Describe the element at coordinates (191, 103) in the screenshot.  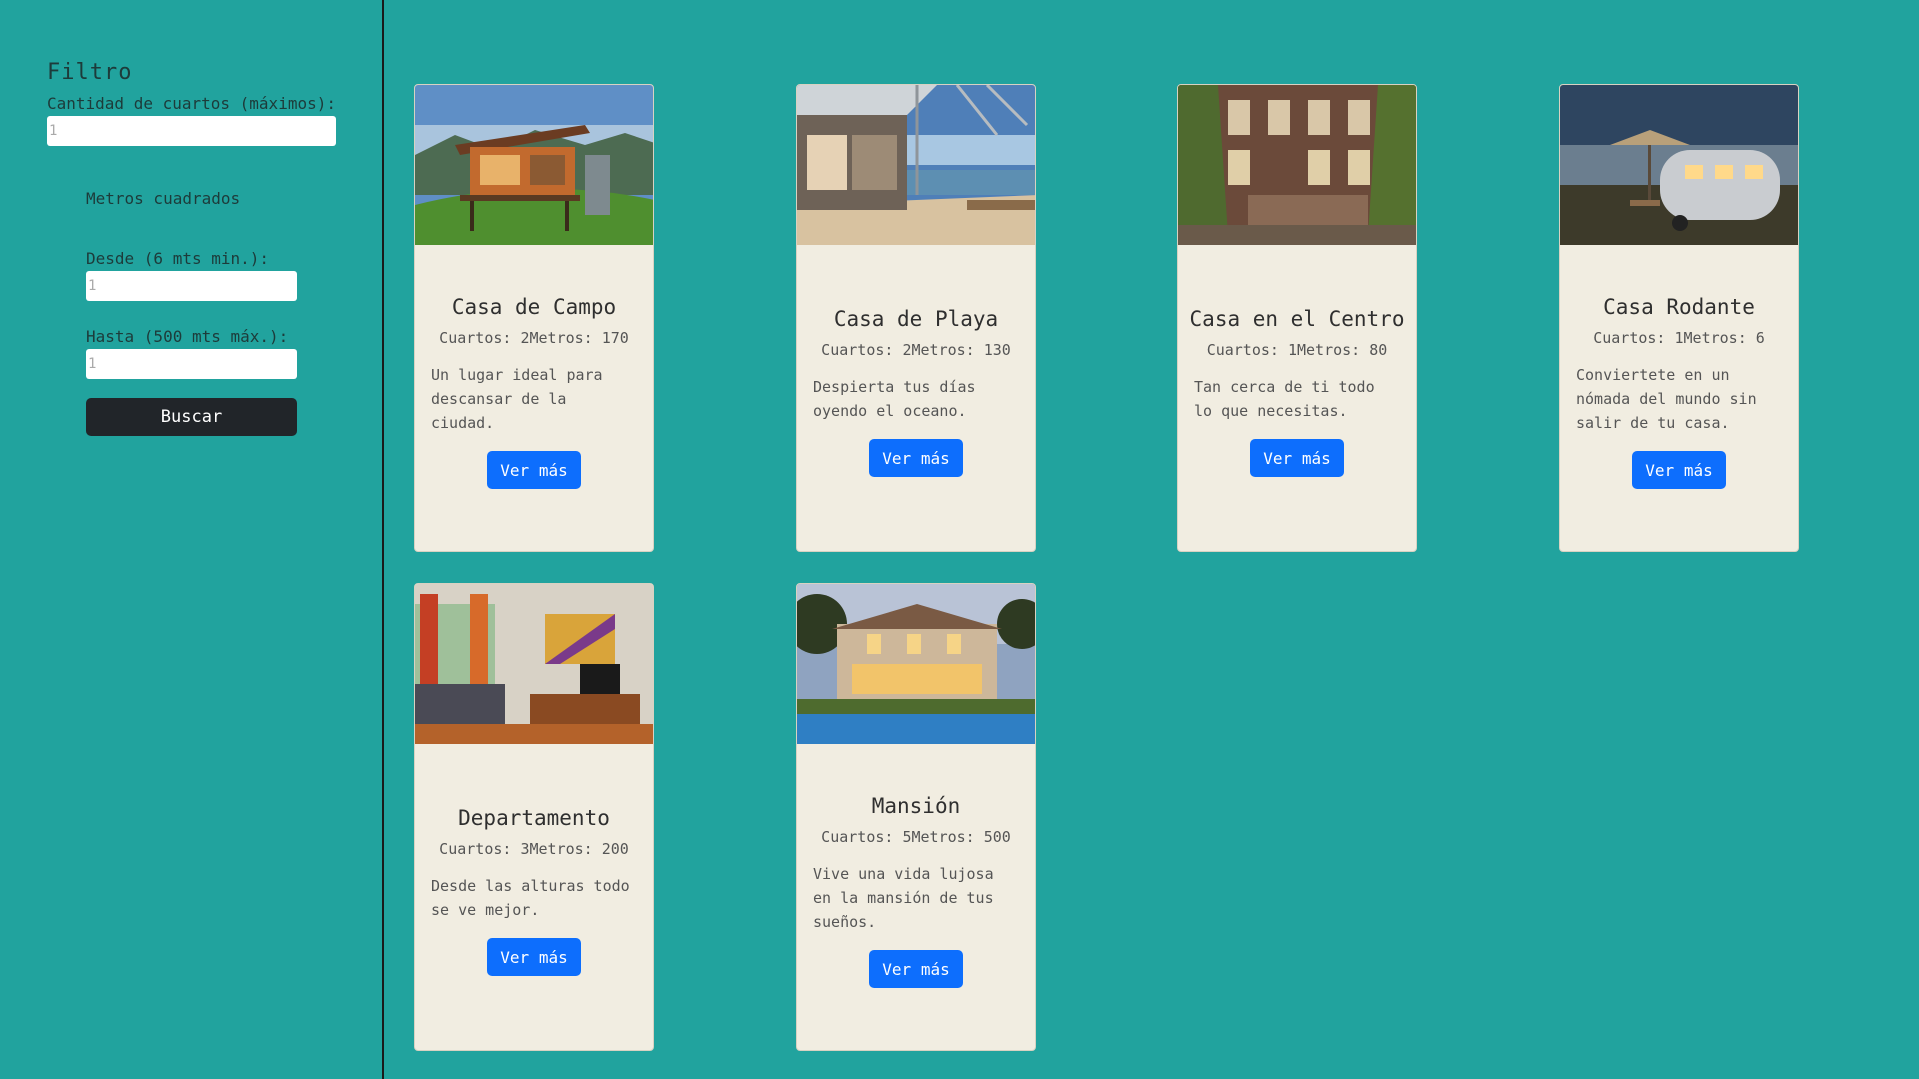
I see `rooms-label: Cantidad de cuartos (máximos):` at that location.